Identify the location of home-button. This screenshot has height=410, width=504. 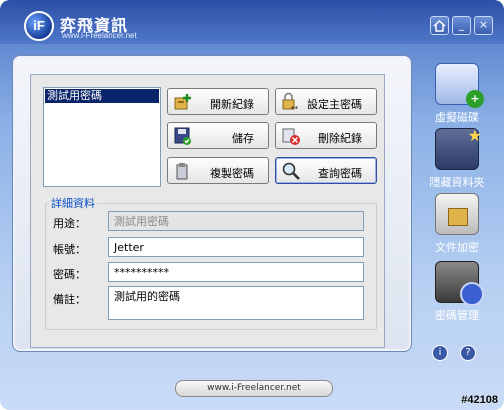
(439, 25).